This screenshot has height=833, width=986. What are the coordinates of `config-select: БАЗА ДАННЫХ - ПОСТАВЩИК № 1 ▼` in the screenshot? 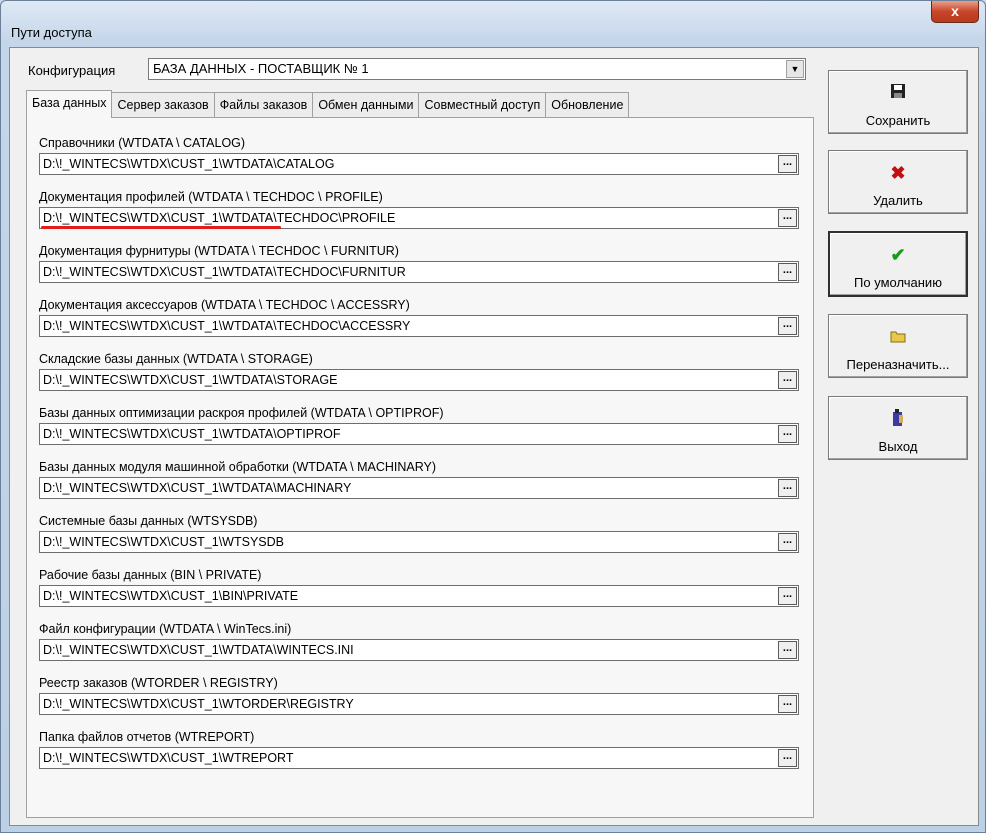 It's located at (477, 69).